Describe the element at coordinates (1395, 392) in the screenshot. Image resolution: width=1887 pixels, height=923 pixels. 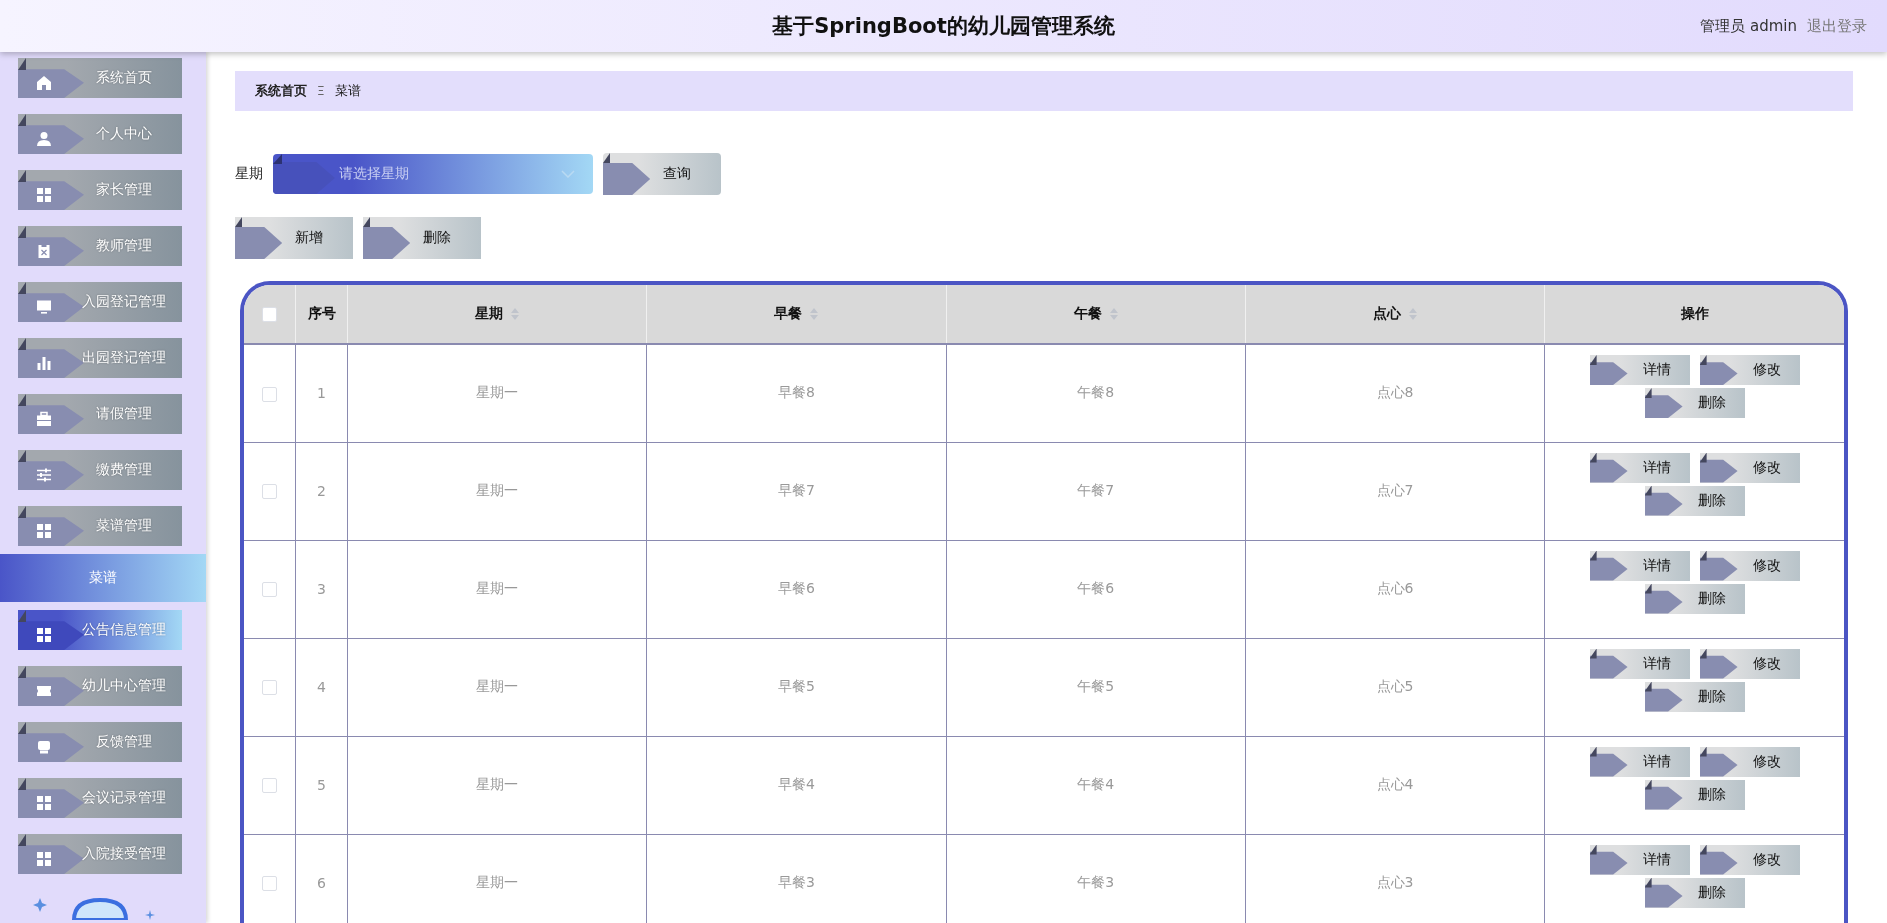
I see `table-cell: 点心8` at that location.